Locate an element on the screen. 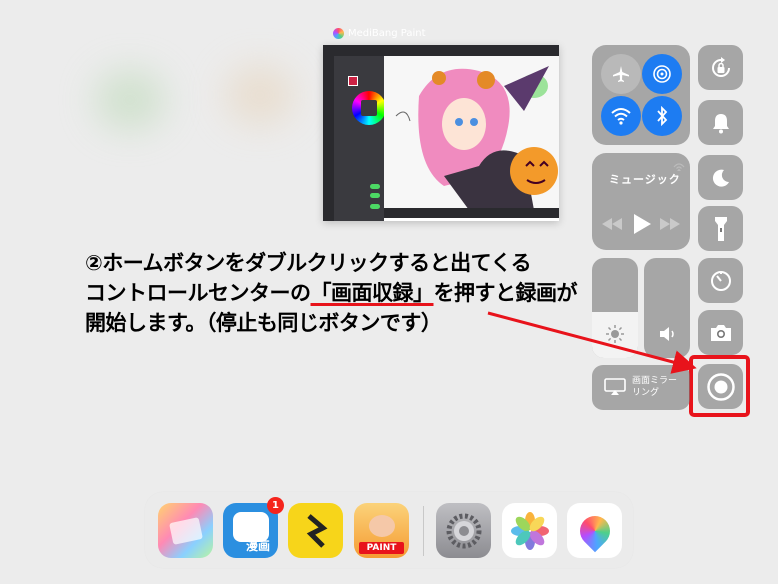 The height and width of the screenshot is (584, 778). photos-flower-icon is located at coordinates (529, 530).